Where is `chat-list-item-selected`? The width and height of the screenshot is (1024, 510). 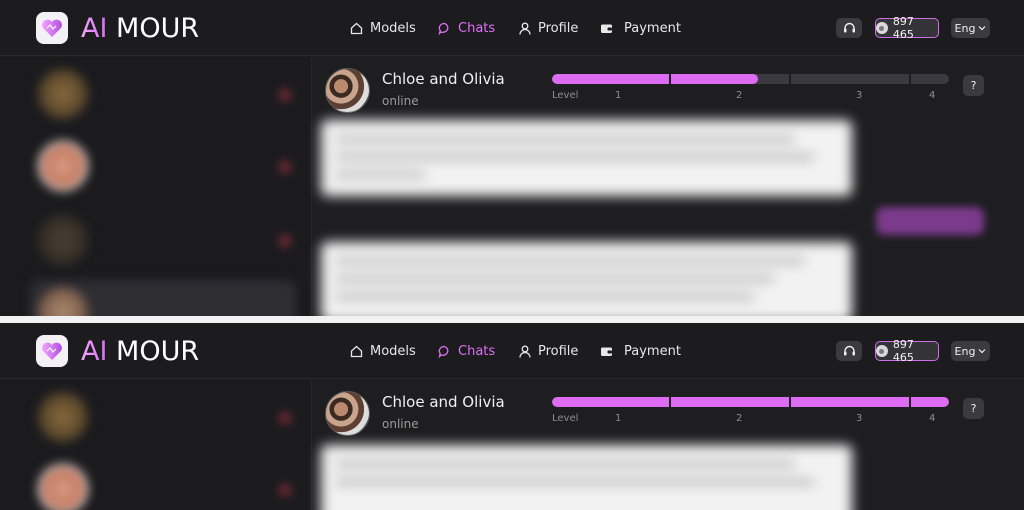 chat-list-item-selected is located at coordinates (163, 298).